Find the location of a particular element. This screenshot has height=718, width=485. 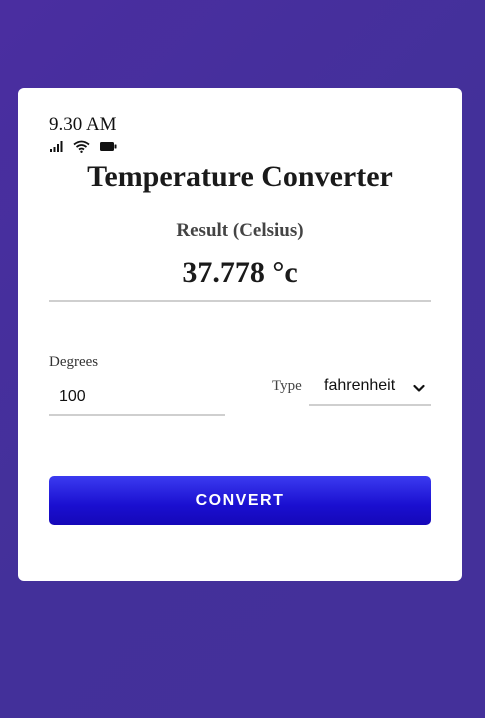

type-label: Type is located at coordinates (287, 386).